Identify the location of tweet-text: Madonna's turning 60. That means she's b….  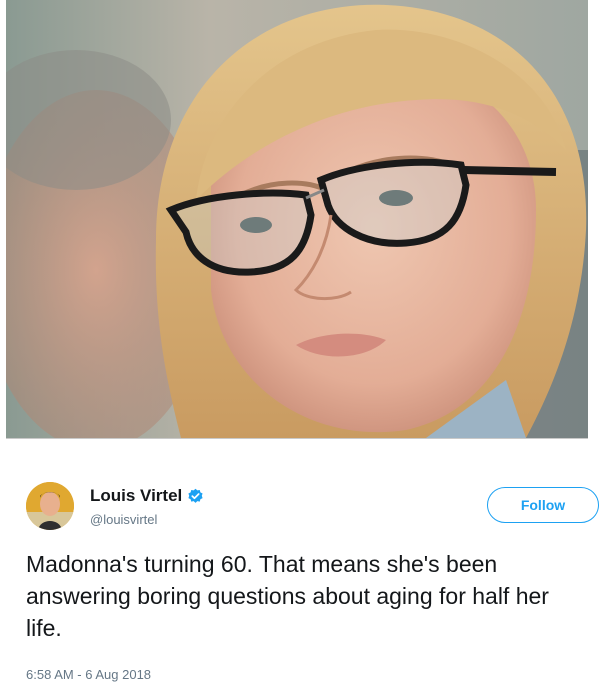
(287, 596).